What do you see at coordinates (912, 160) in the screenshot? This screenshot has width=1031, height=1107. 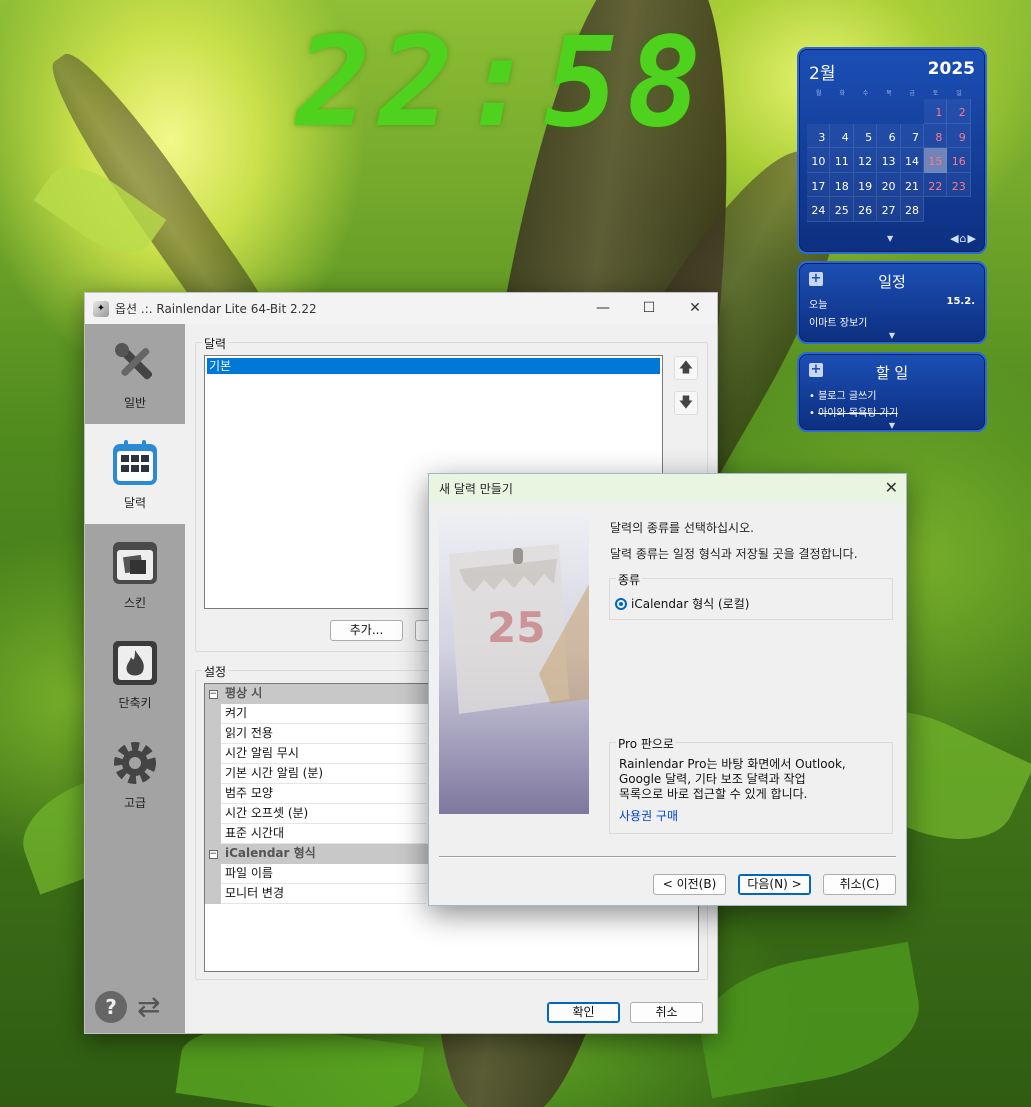 I see `calendar-day: 14` at bounding box center [912, 160].